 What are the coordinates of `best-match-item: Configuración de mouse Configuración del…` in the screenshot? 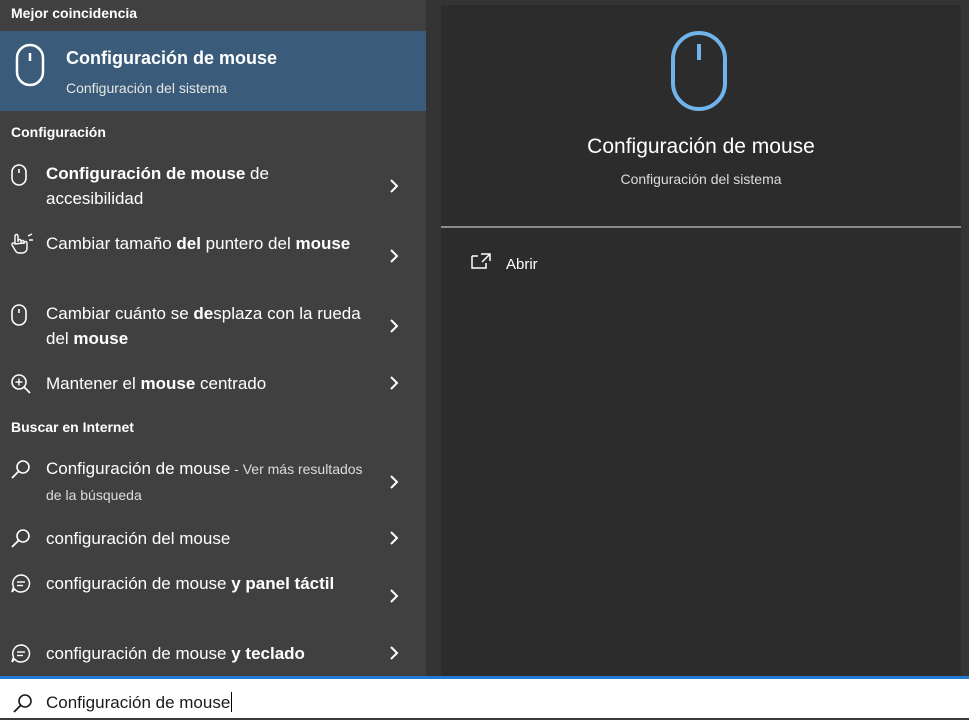 It's located at (213, 71).